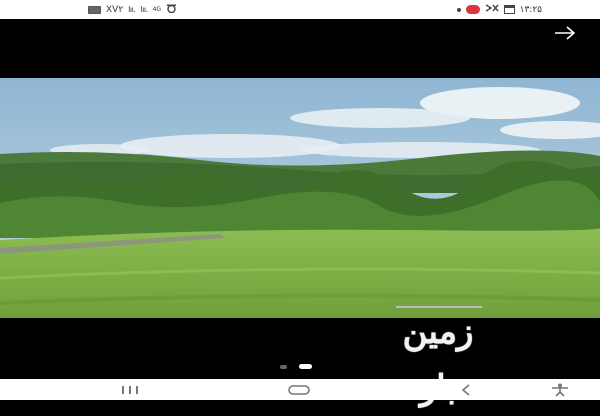 The image size is (600, 416). What do you see at coordinates (296, 366) in the screenshot?
I see `page-indicator` at bounding box center [296, 366].